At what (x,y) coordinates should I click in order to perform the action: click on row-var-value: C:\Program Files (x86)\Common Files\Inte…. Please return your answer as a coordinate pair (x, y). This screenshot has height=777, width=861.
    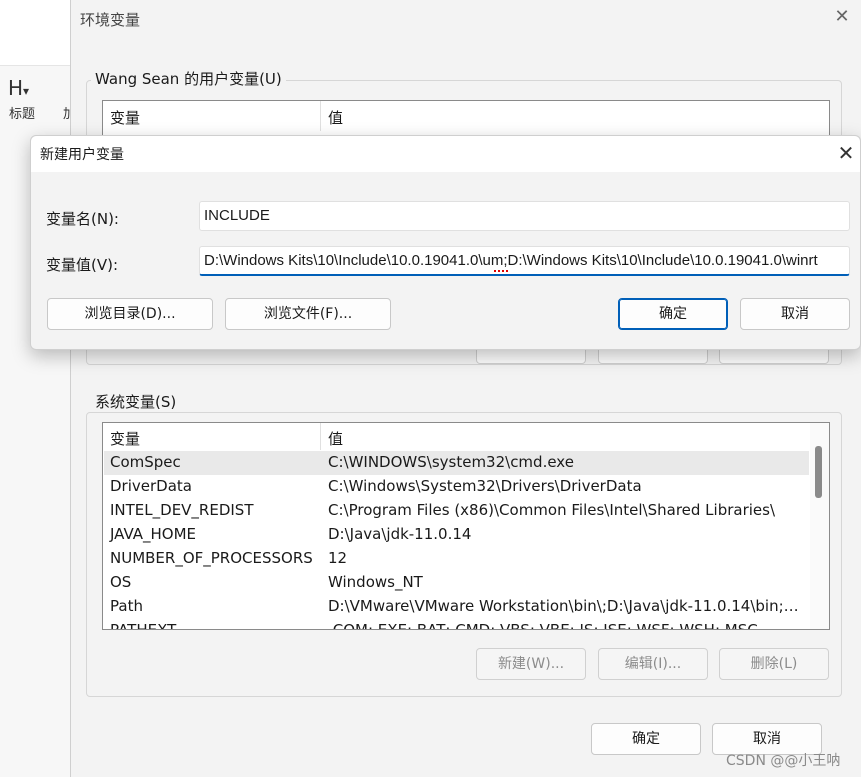
    Looking at the image, I should click on (567, 510).